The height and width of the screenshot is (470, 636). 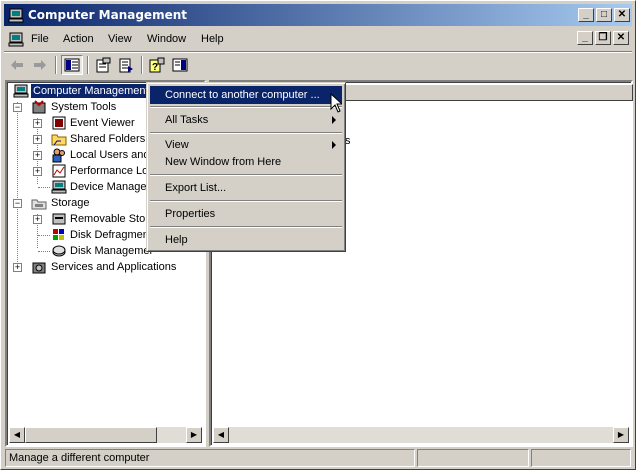 What do you see at coordinates (621, 38) in the screenshot?
I see `mdi-close-button: ✕` at bounding box center [621, 38].